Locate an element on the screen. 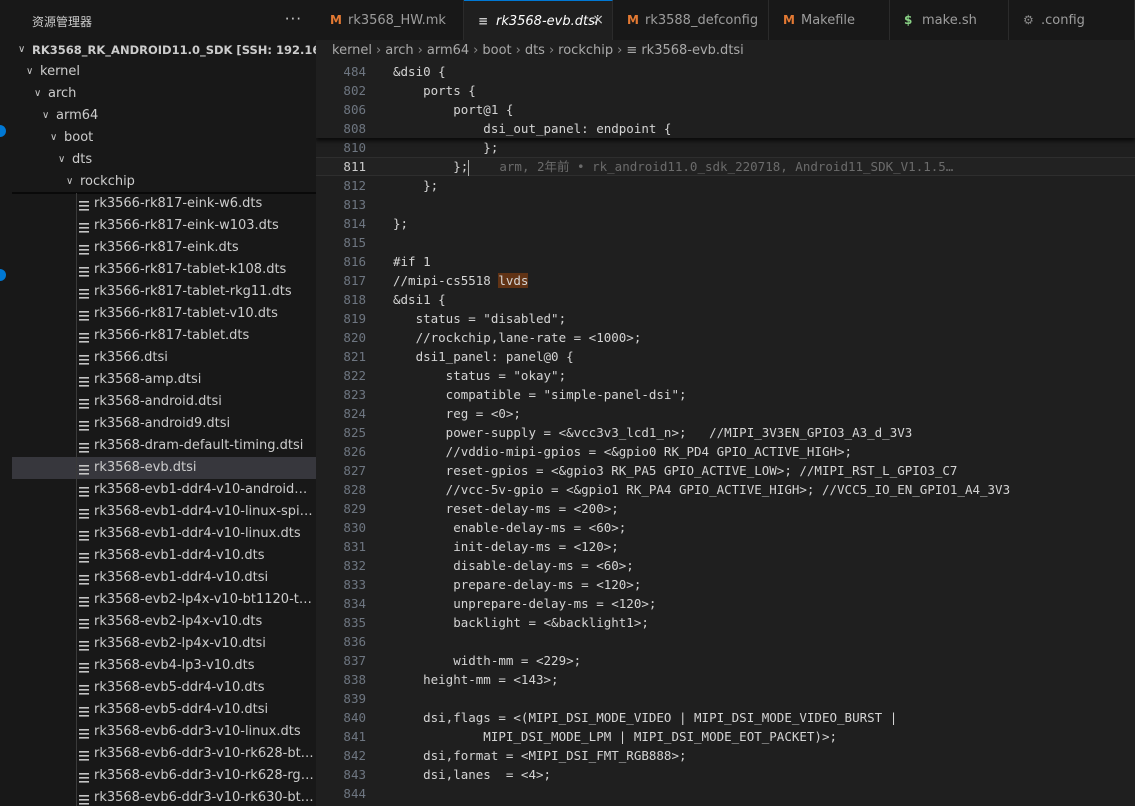 The height and width of the screenshot is (806, 1135). tree-folder-item: ∨ boot is located at coordinates (164, 138).